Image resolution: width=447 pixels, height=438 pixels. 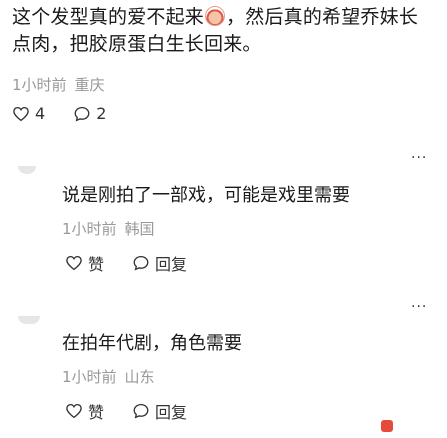 I want to click on comment-time: 1小时前, so click(x=39, y=85).